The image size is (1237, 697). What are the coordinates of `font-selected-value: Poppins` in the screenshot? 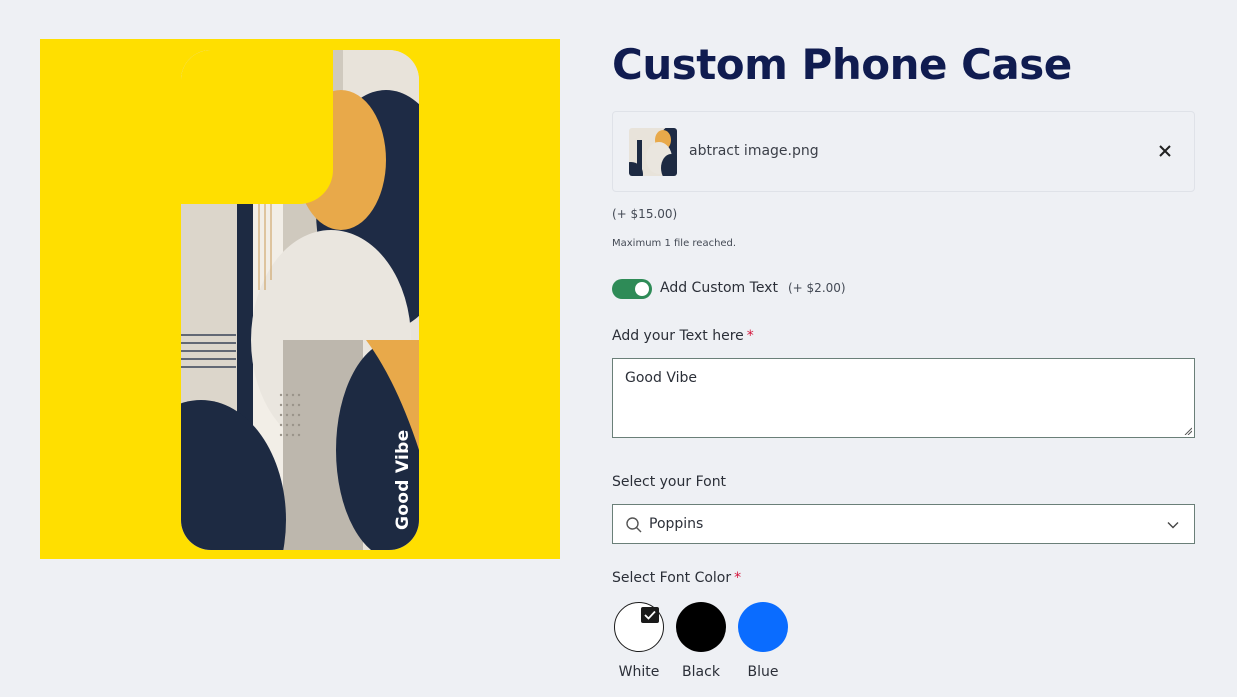 It's located at (676, 524).